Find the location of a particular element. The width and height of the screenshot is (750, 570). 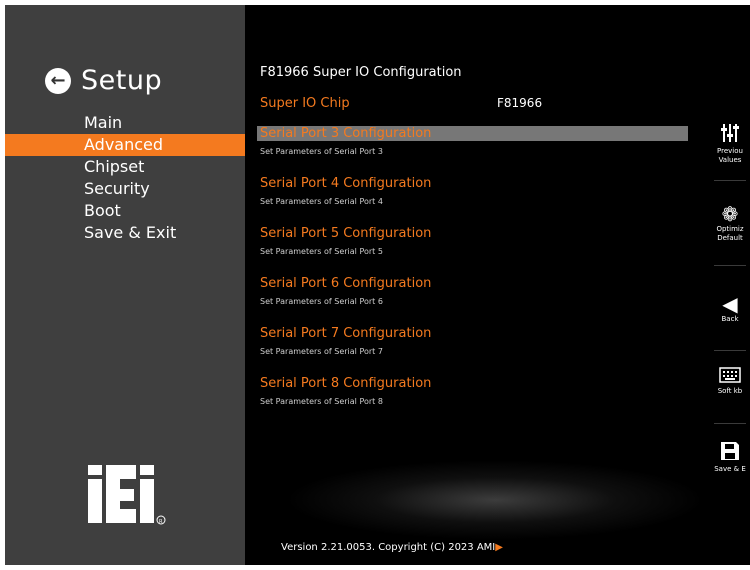

soft-keyboard-button: Soft kb is located at coordinates (730, 381).